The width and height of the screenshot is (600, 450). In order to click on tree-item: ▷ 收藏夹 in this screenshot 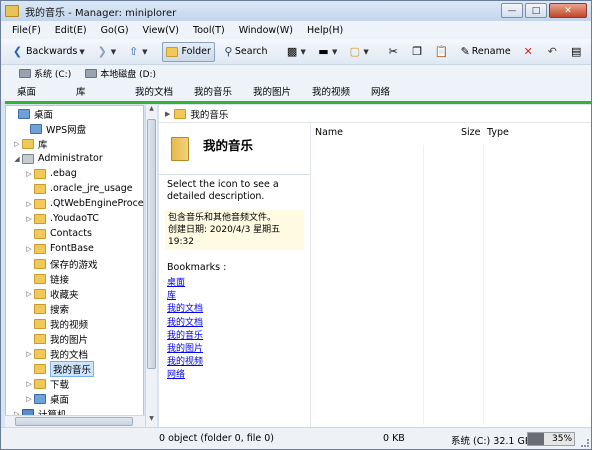, I will do `click(51, 293)`.